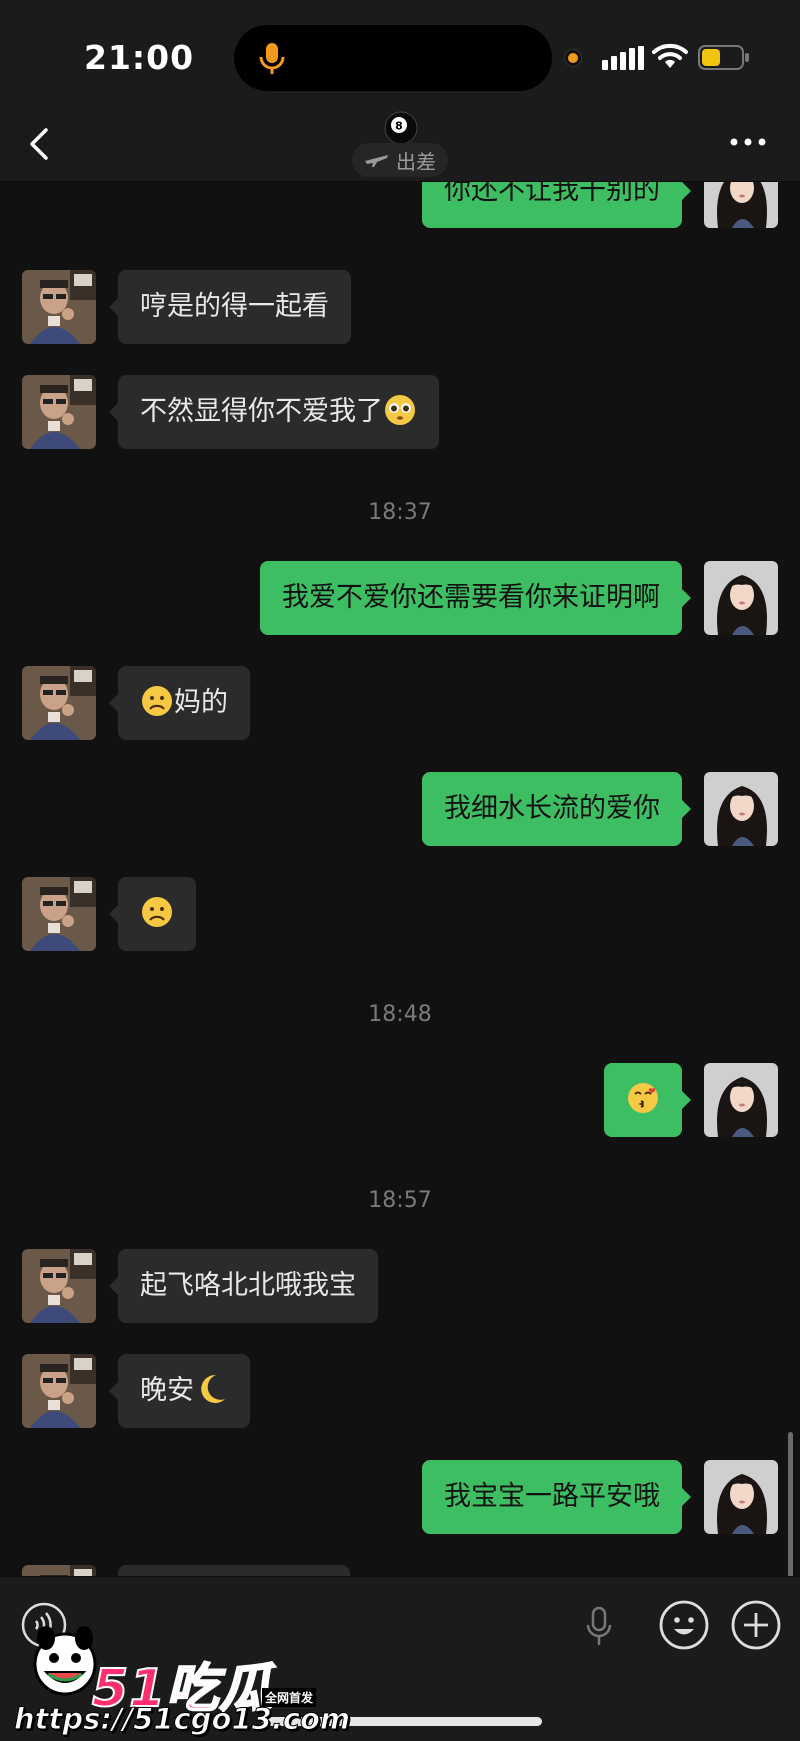  Describe the element at coordinates (400, 410) in the screenshot. I see `pleading-face-icon` at that location.